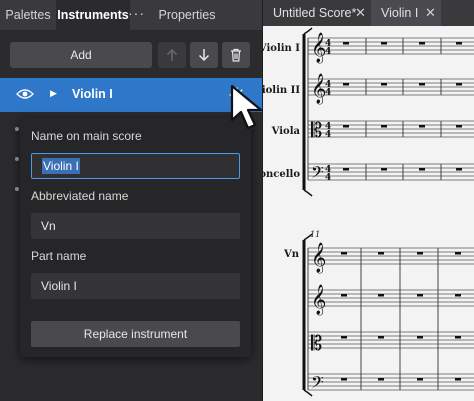  Describe the element at coordinates (59, 256) in the screenshot. I see `part-name-label: Part name` at that location.